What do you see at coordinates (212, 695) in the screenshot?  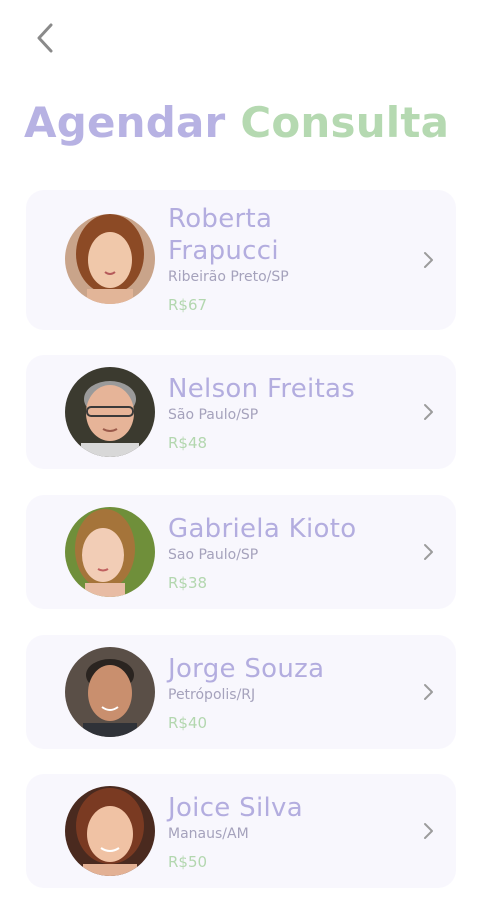 I see `doctor-location: Petrópolis/RJ` at bounding box center [212, 695].